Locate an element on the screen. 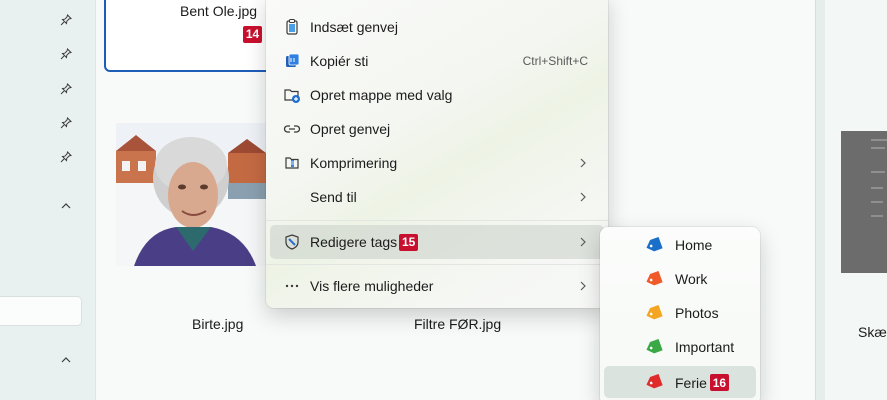  file-name: Bent Ole.jpg is located at coordinates (219, 11).